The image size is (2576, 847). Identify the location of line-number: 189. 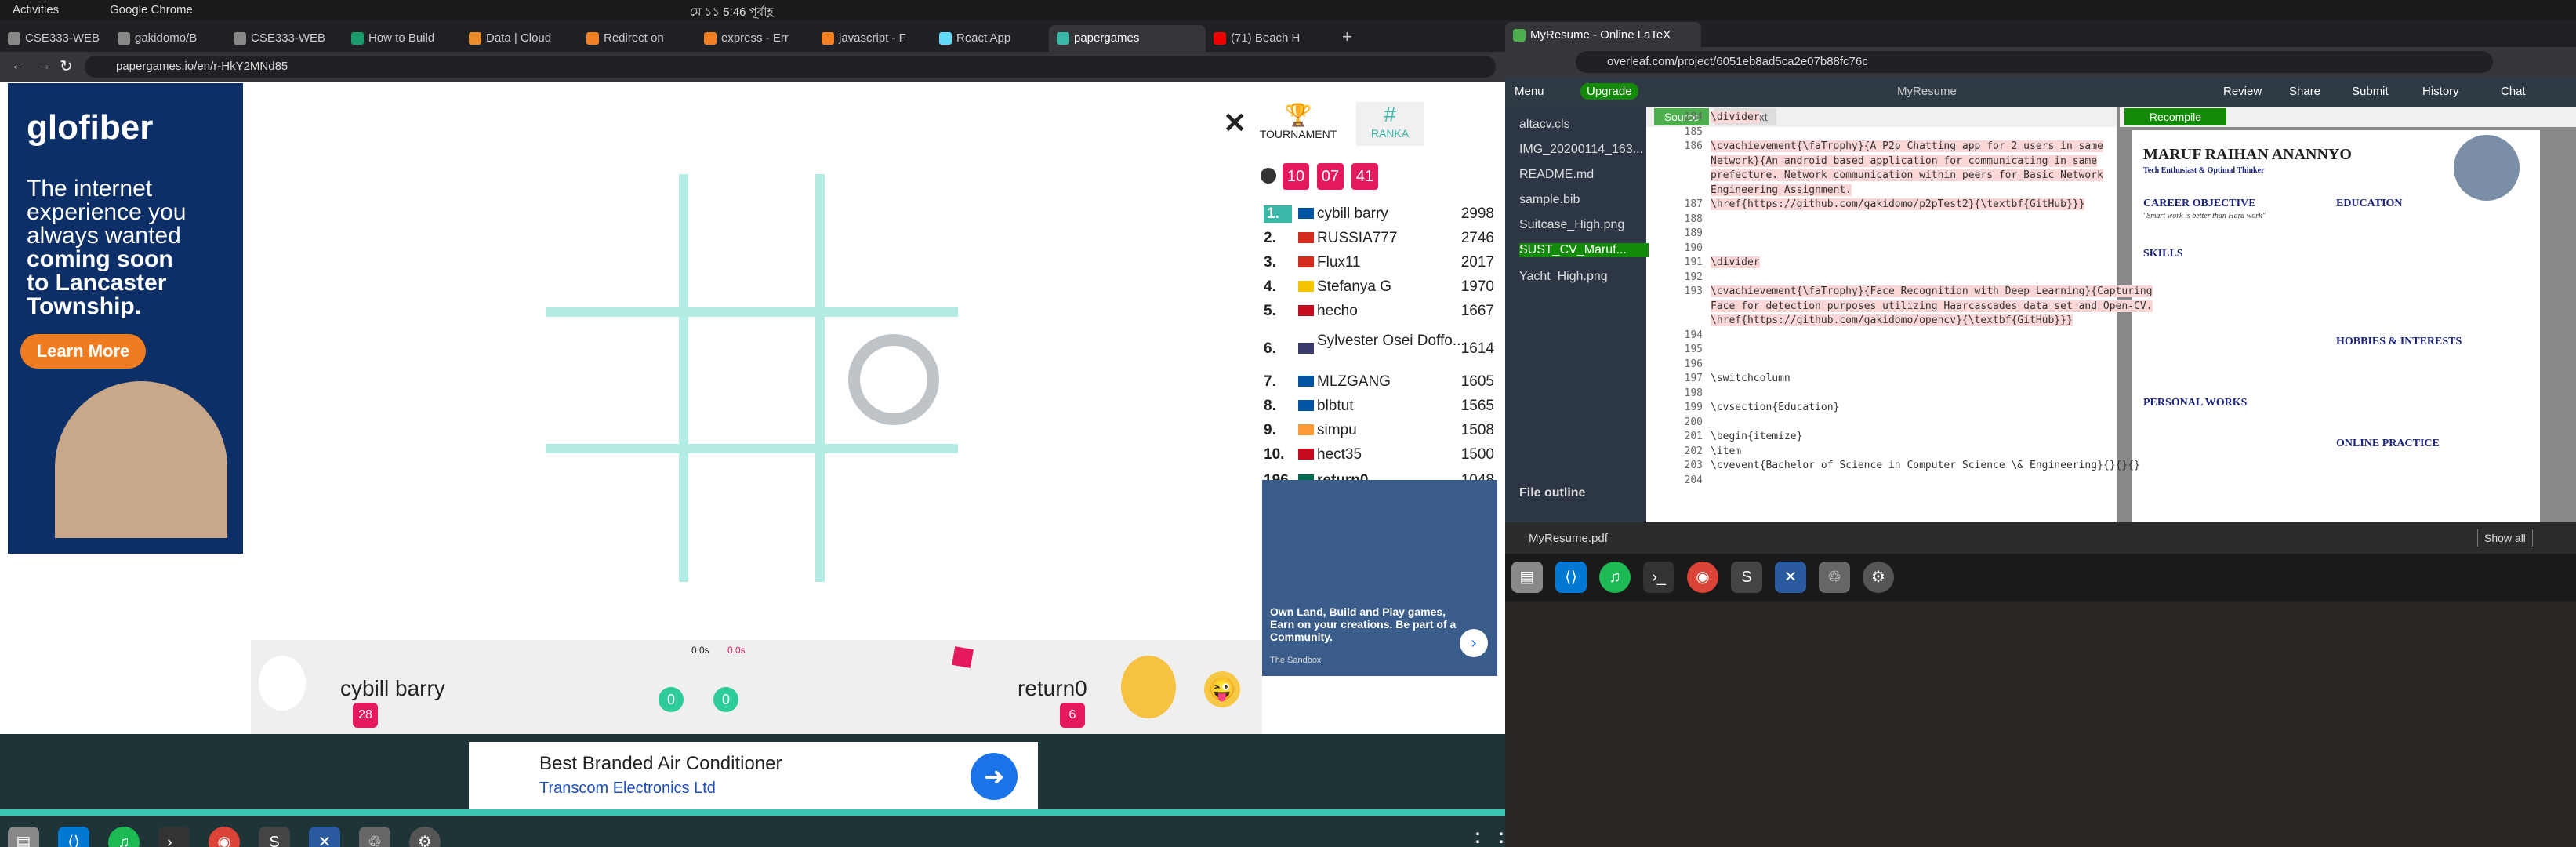
(1694, 233).